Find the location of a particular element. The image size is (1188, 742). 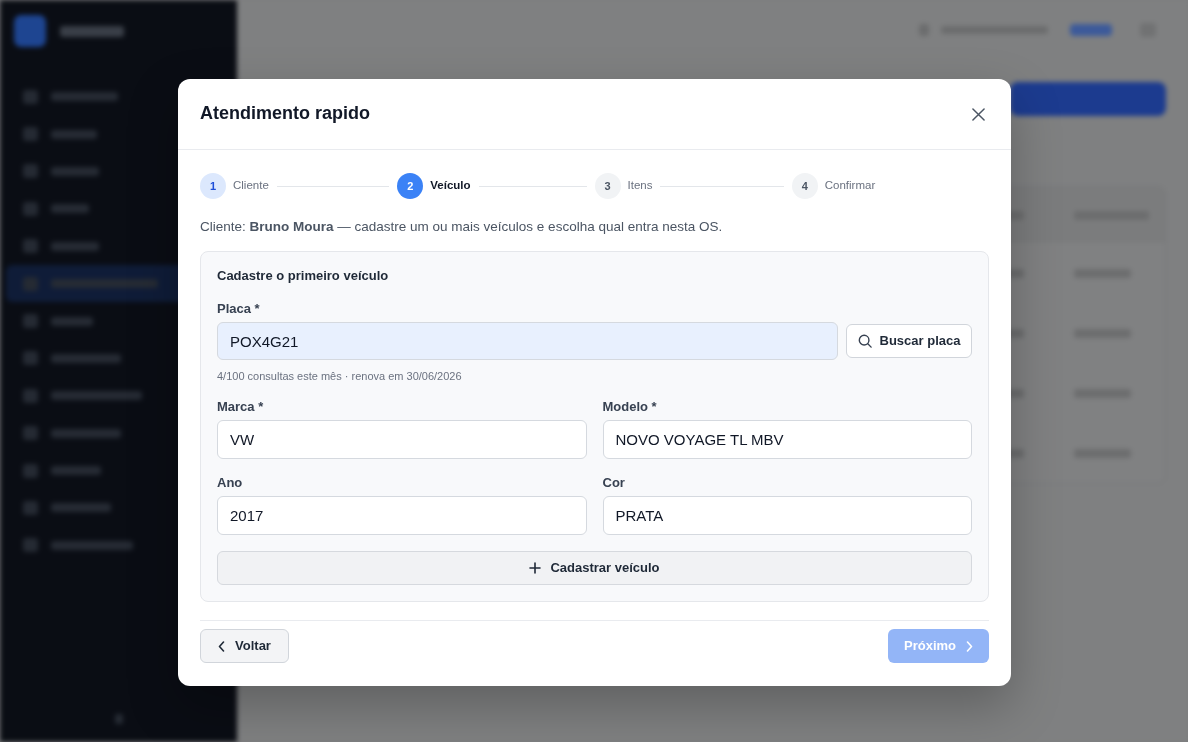

chevron-left-icon is located at coordinates (222, 646).